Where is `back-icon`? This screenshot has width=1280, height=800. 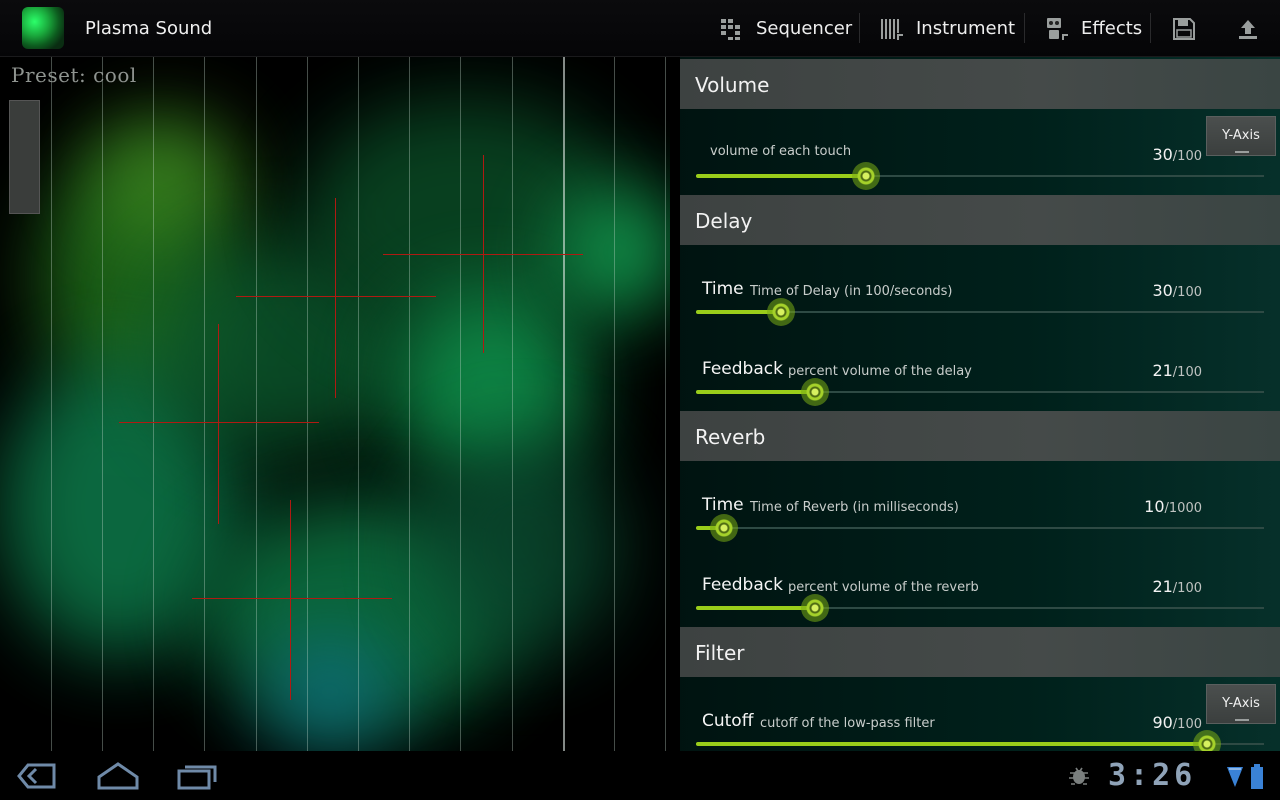 back-icon is located at coordinates (37, 776).